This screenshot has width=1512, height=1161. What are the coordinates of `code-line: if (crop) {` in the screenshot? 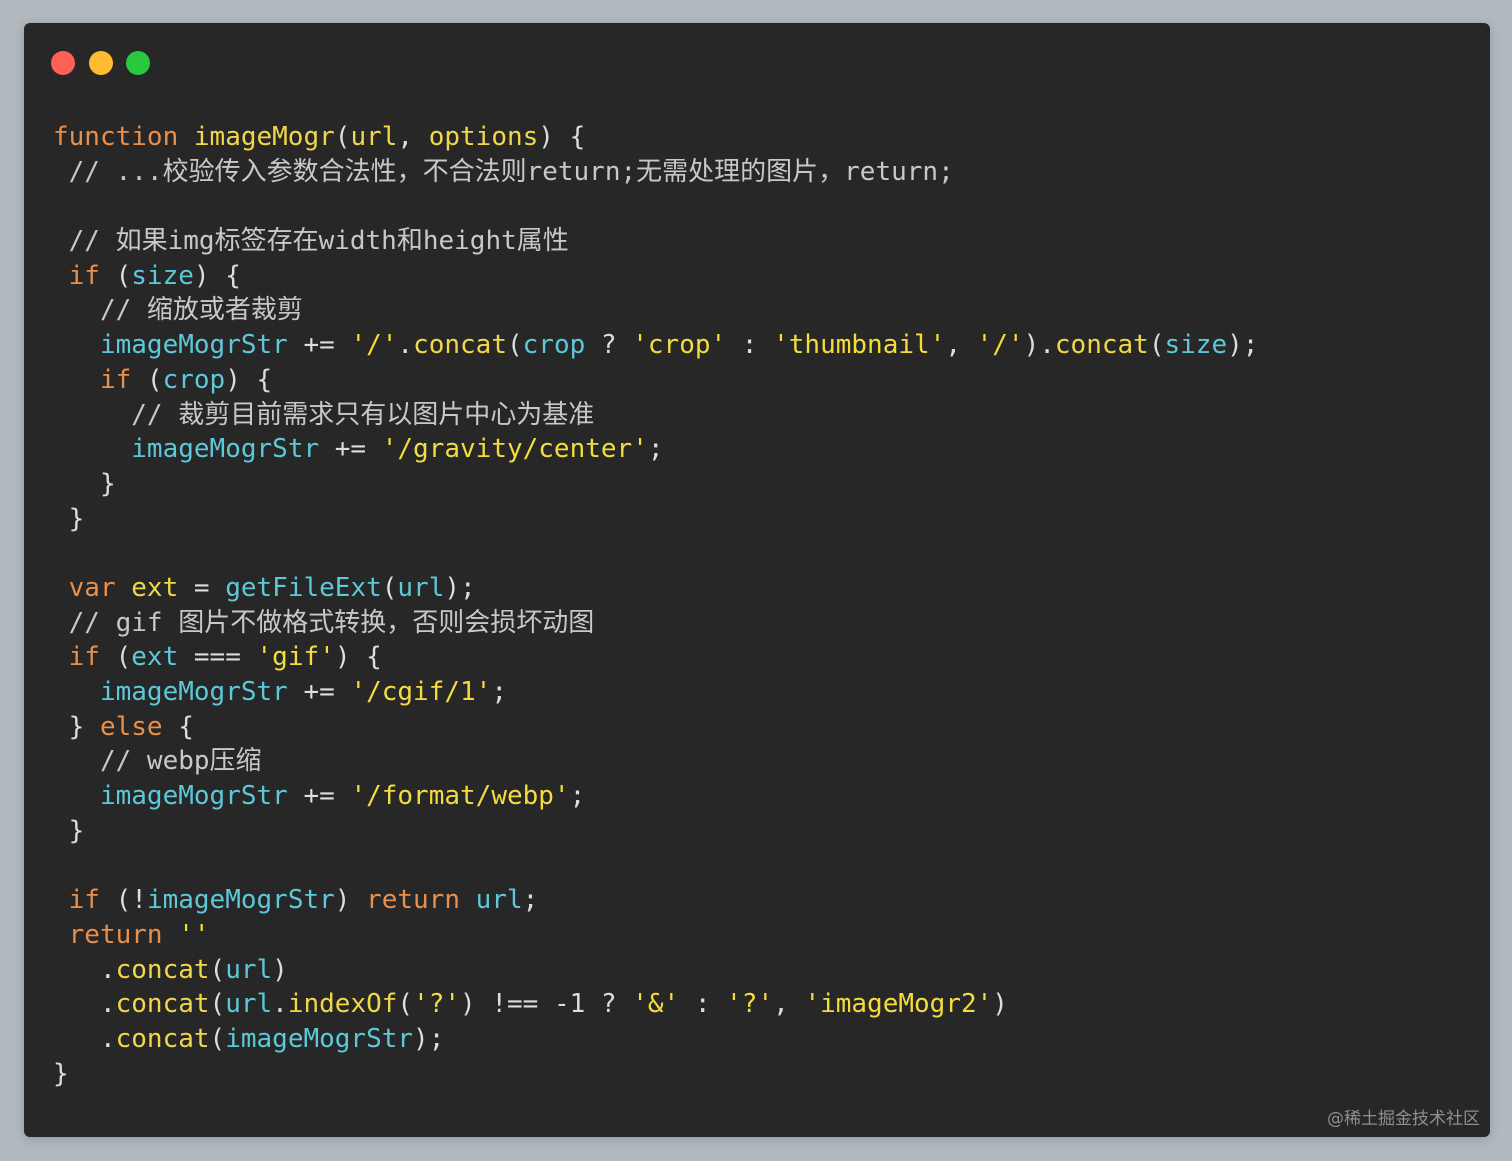 It's located at (763, 380).